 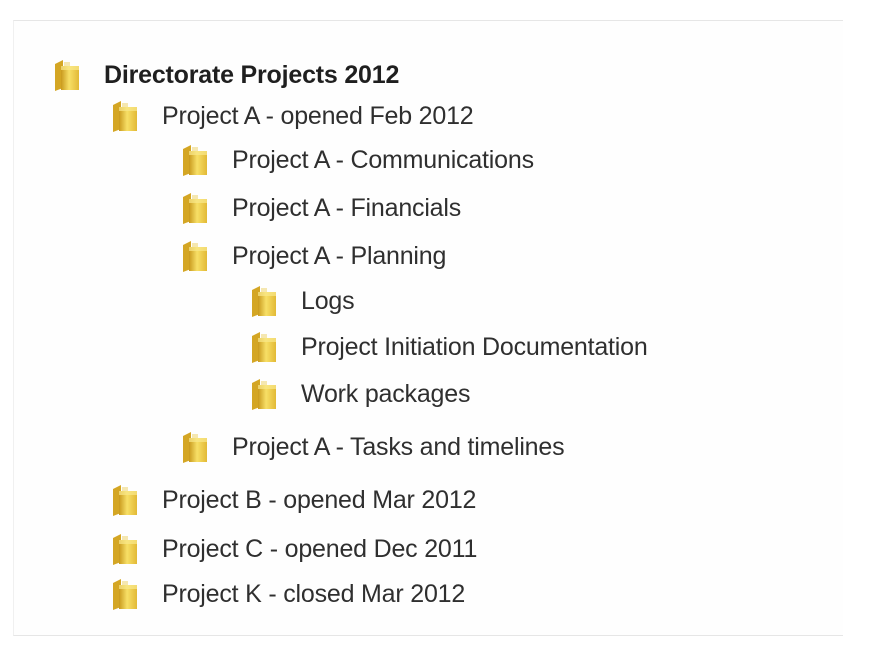 What do you see at coordinates (314, 593) in the screenshot?
I see `tree-item-label: Project K - closed Mar 2012` at bounding box center [314, 593].